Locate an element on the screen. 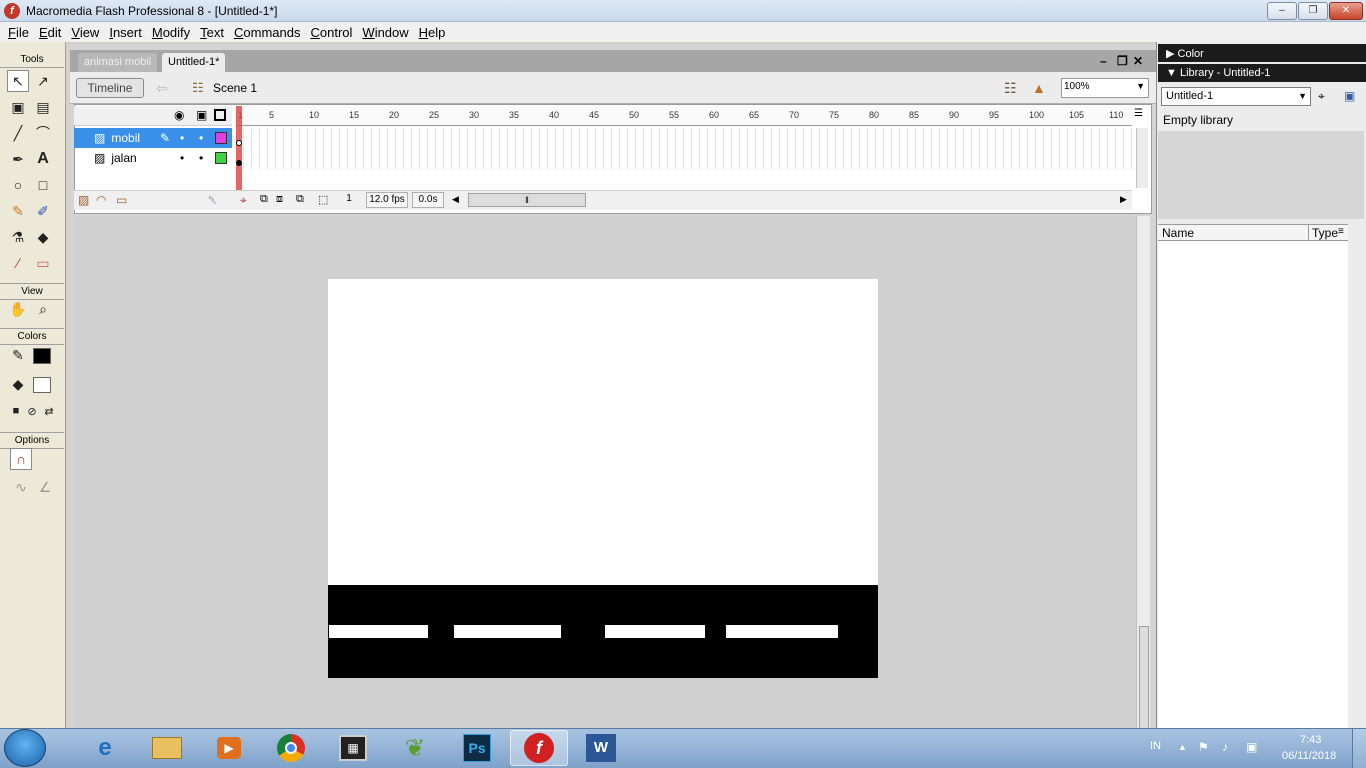 The width and height of the screenshot is (1366, 768). file-explorer-icon is located at coordinates (167, 748).